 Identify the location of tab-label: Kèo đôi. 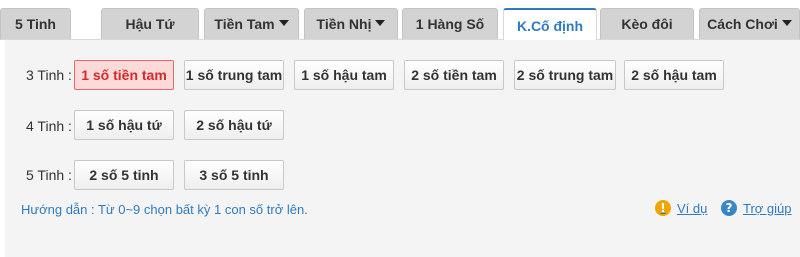
(647, 24).